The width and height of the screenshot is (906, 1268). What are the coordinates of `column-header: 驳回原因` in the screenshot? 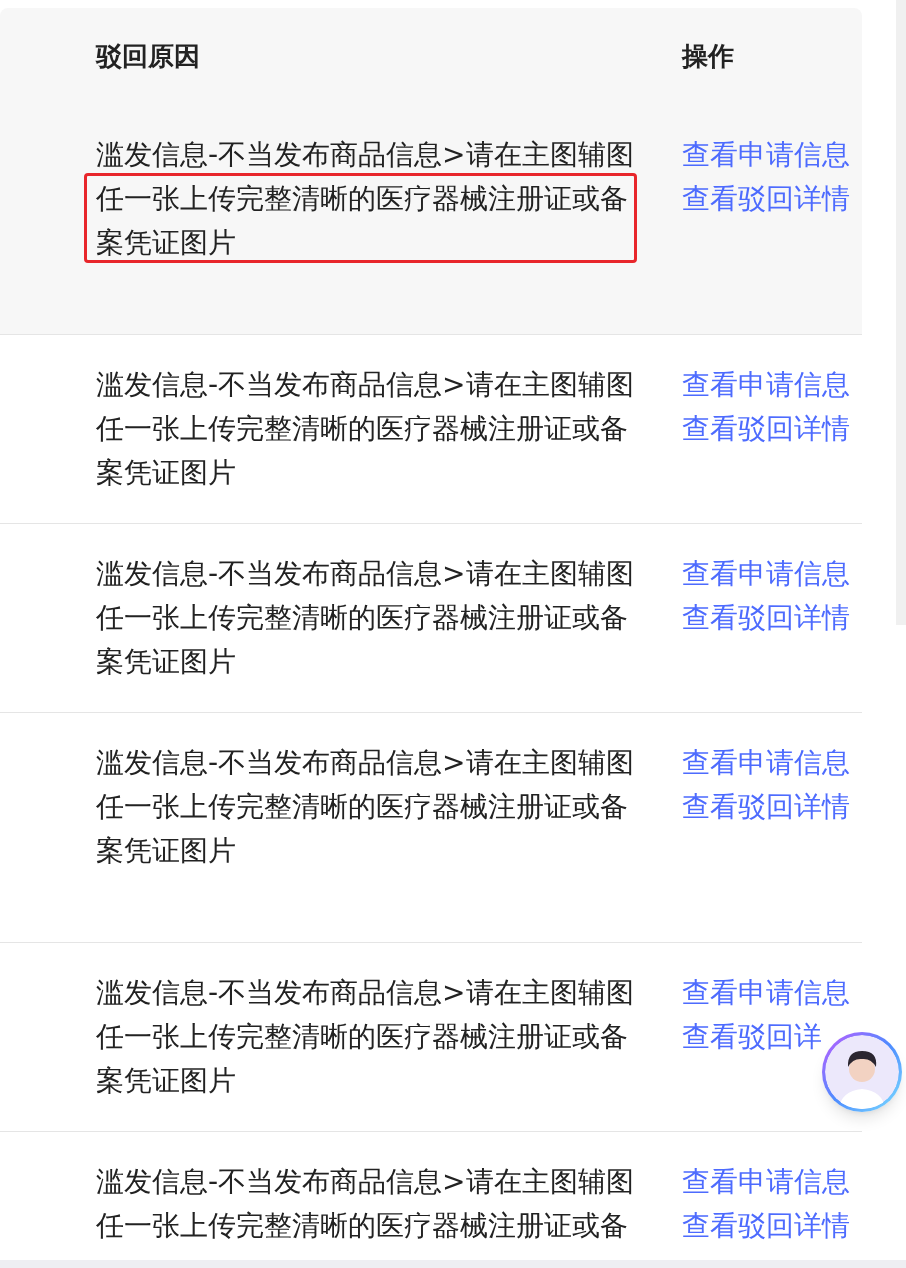 It's located at (148, 56).